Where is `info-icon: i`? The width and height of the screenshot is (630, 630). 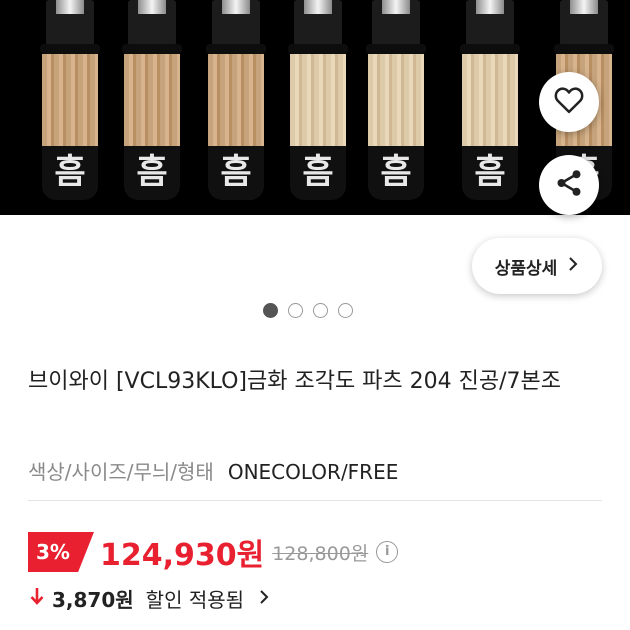 info-icon: i is located at coordinates (387, 552).